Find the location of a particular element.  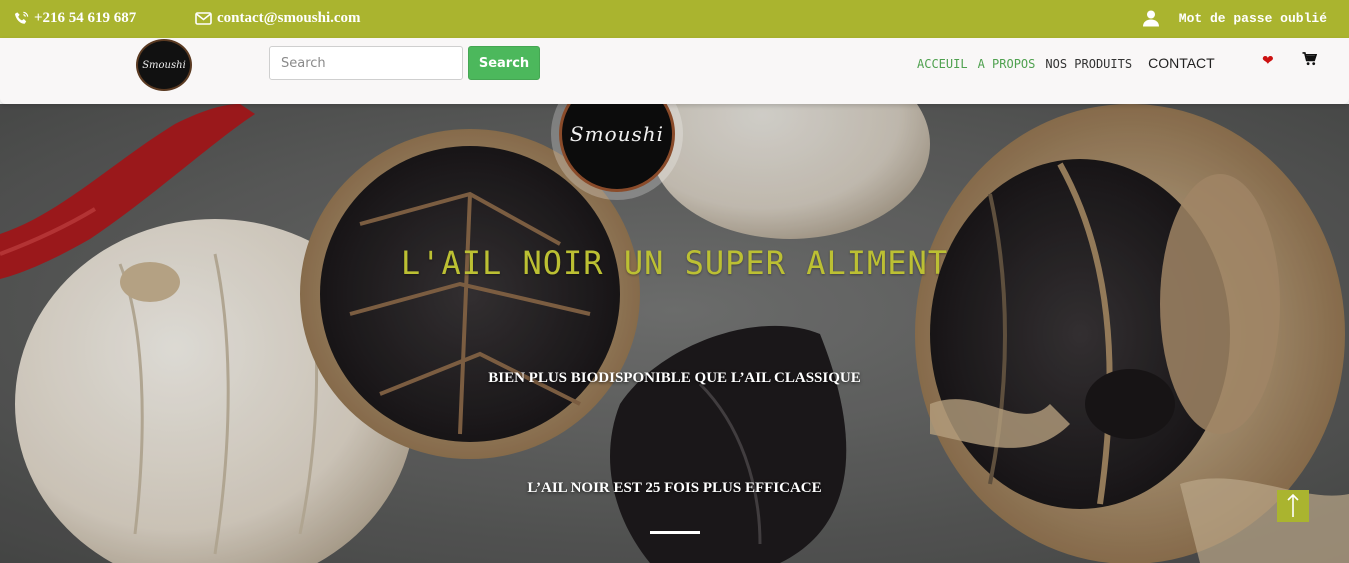

hero-subtitle-2: L’AIL NOIR EST 25 FOIS PLUS EFFICACE is located at coordinates (674, 488).